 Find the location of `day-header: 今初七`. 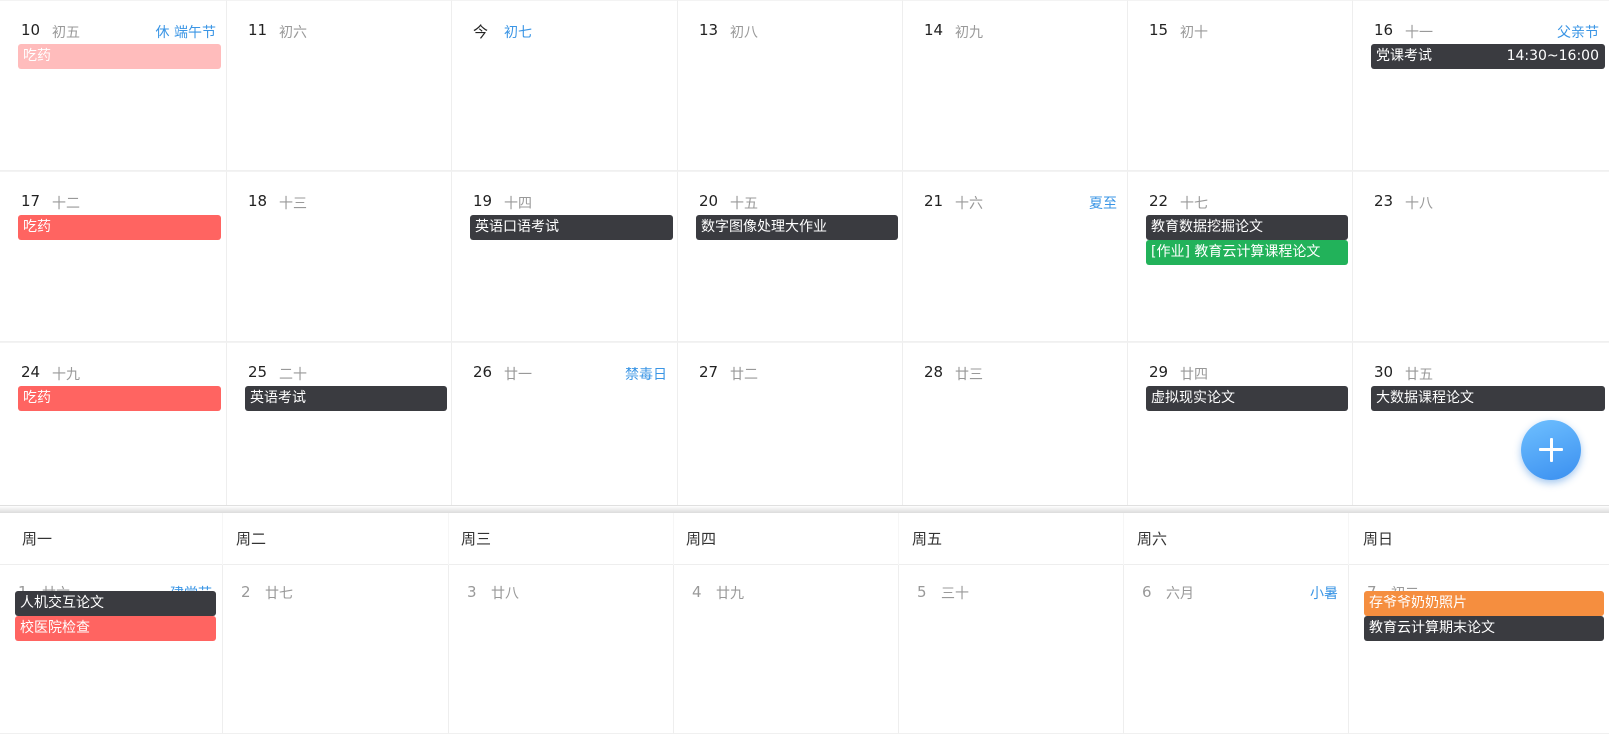

day-header: 今初七 is located at coordinates (564, 22).